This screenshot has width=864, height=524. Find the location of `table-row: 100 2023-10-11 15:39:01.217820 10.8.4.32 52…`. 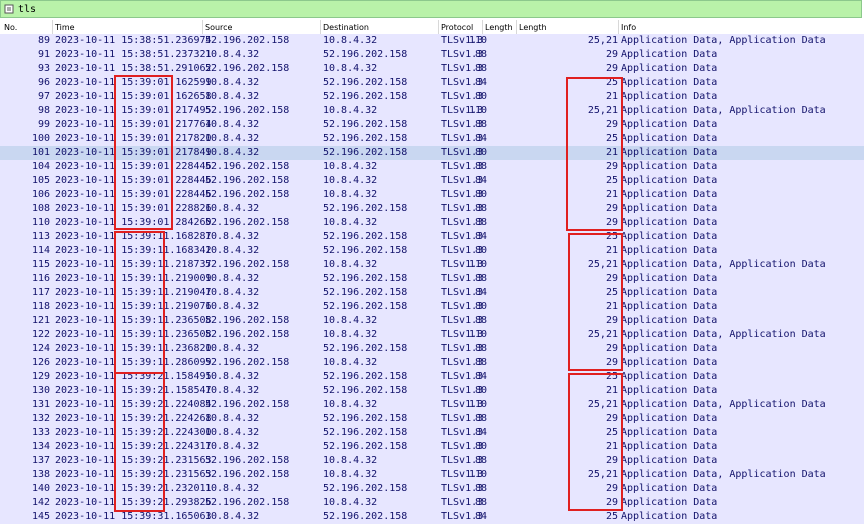

table-row: 100 2023-10-11 15:39:01.217820 10.8.4.32 52… is located at coordinates (432, 139).